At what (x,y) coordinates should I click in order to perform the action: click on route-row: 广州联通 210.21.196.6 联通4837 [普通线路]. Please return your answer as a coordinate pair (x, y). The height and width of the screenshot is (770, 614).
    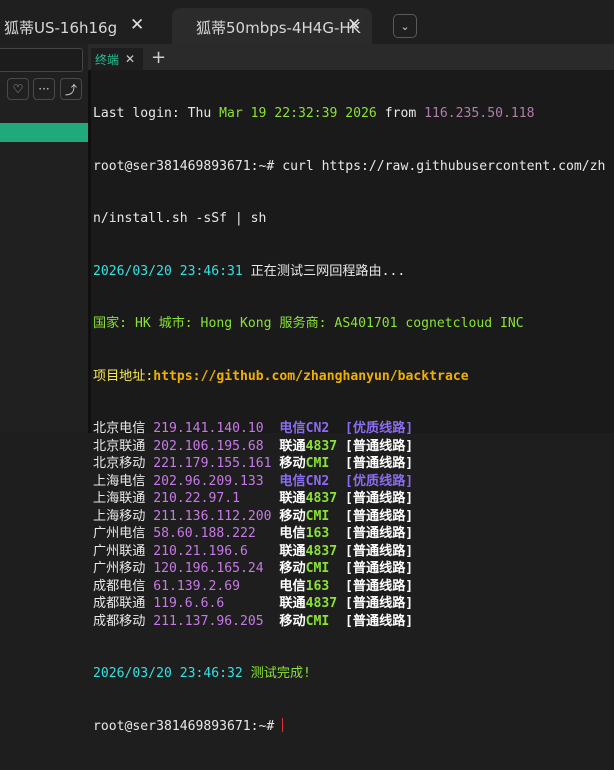
    Looking at the image, I should click on (349, 552).